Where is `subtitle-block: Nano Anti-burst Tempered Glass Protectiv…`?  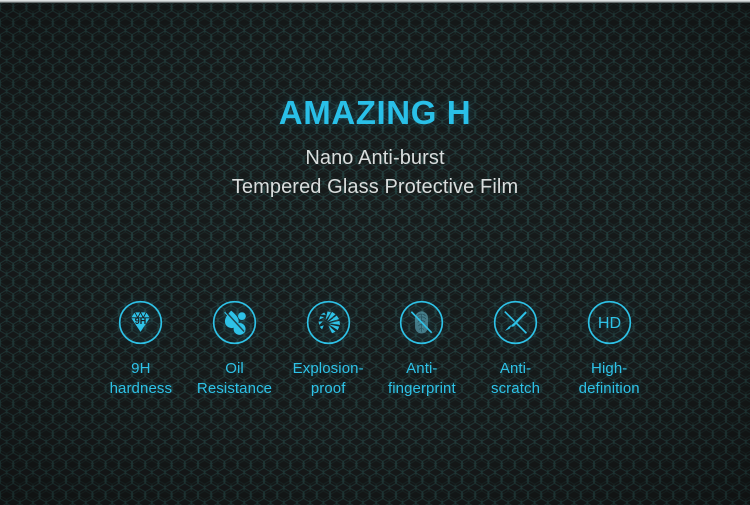 subtitle-block: Nano Anti-burst Tempered Glass Protectiv… is located at coordinates (375, 173).